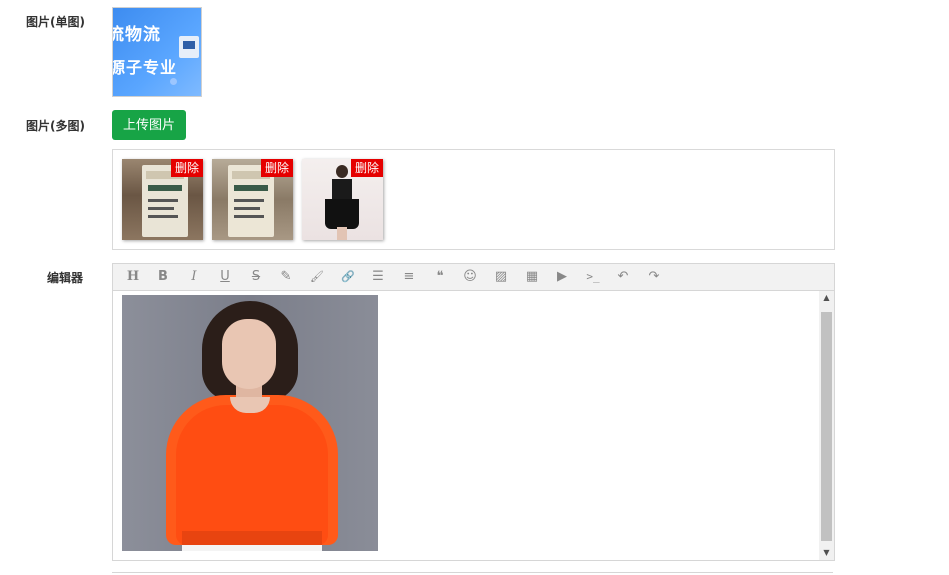 The height and width of the screenshot is (575, 949). Describe the element at coordinates (470, 277) in the screenshot. I see `emoticon-icon: ☺` at that location.